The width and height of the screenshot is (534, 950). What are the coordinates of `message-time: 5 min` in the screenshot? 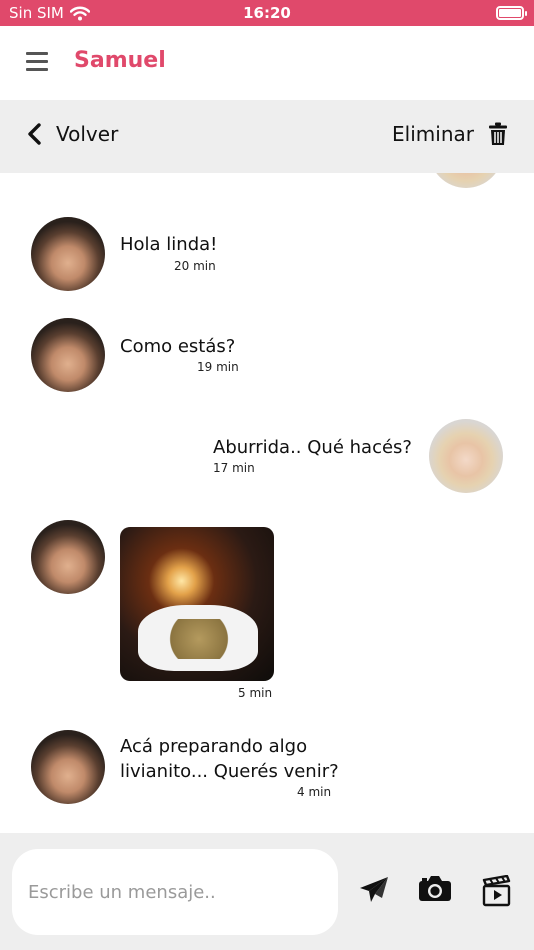 It's located at (255, 693).